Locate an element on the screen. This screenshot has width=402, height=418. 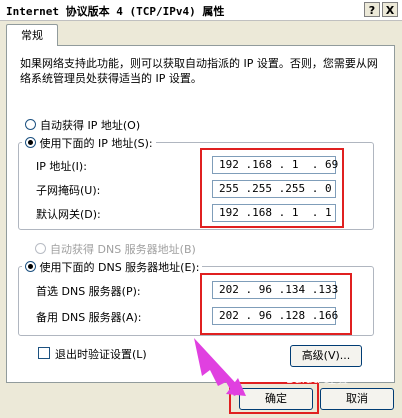
window-title: Internet 协议版本 4 (TCP/IPv4) 属性 is located at coordinates (115, 11).